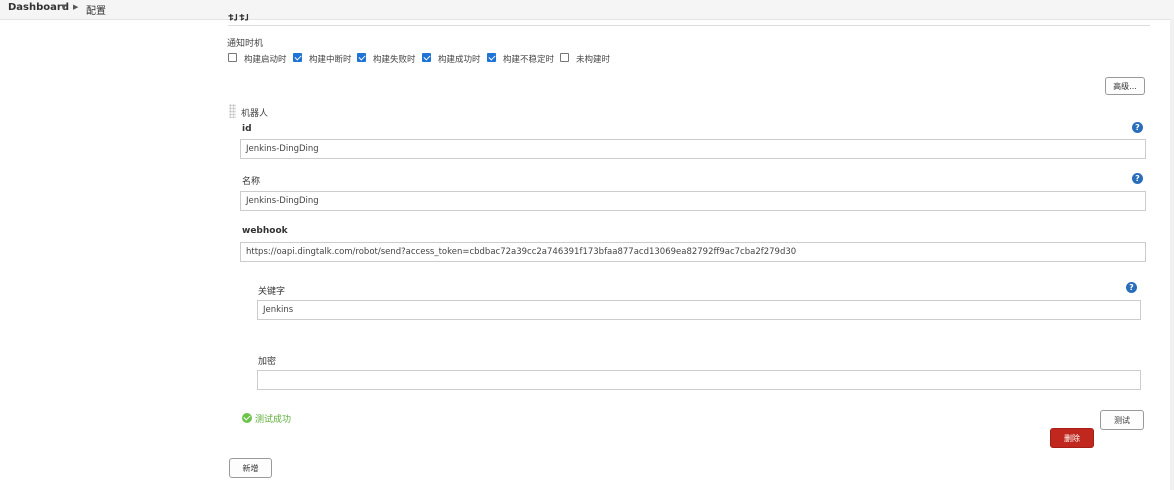 Image resolution: width=1174 pixels, height=490 pixels. Describe the element at coordinates (689, 25) in the screenshot. I see `section-divider` at that location.